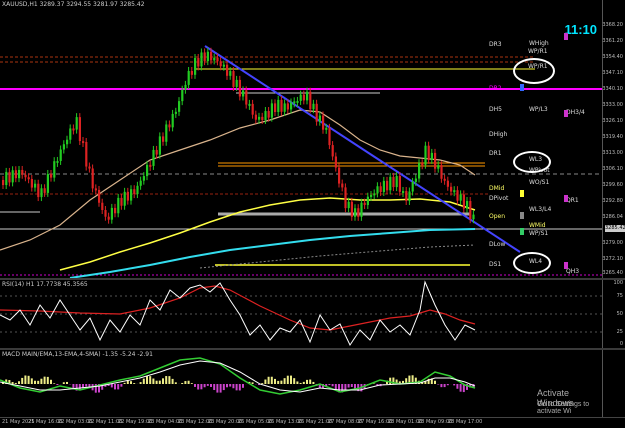  Describe the element at coordinates (272, 253) in the screenshot. I see `ma-cyan-line` at that location.